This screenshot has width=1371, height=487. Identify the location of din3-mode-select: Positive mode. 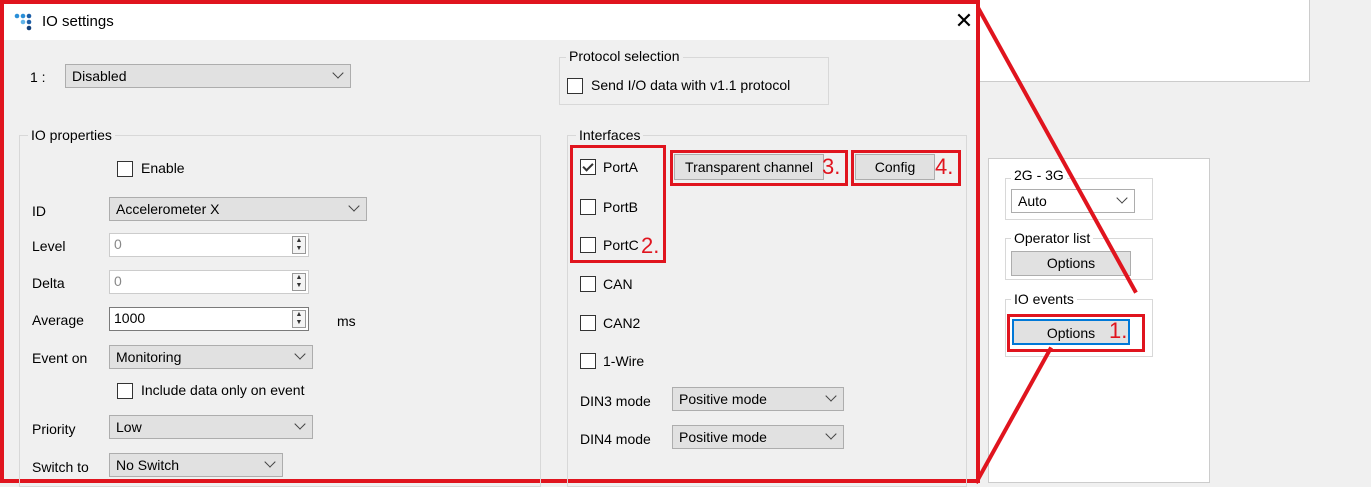
(758, 399).